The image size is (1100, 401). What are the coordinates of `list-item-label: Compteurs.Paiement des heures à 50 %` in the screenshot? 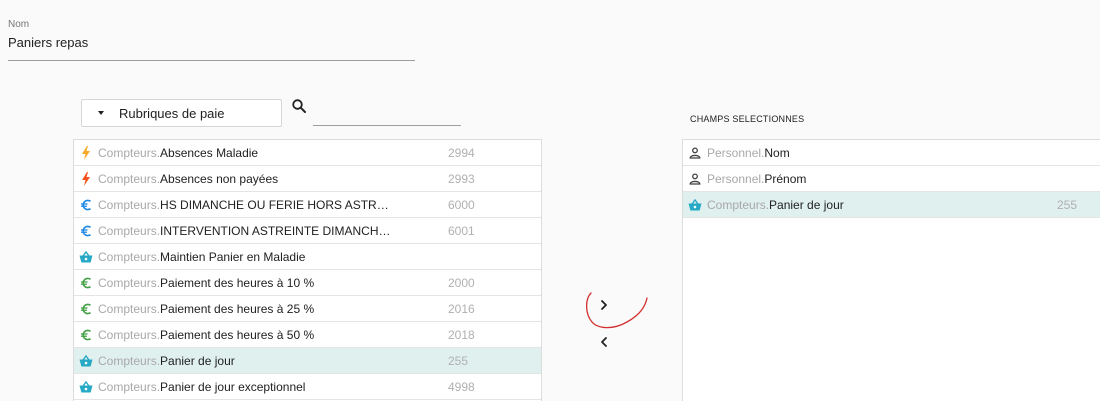 It's located at (206, 335).